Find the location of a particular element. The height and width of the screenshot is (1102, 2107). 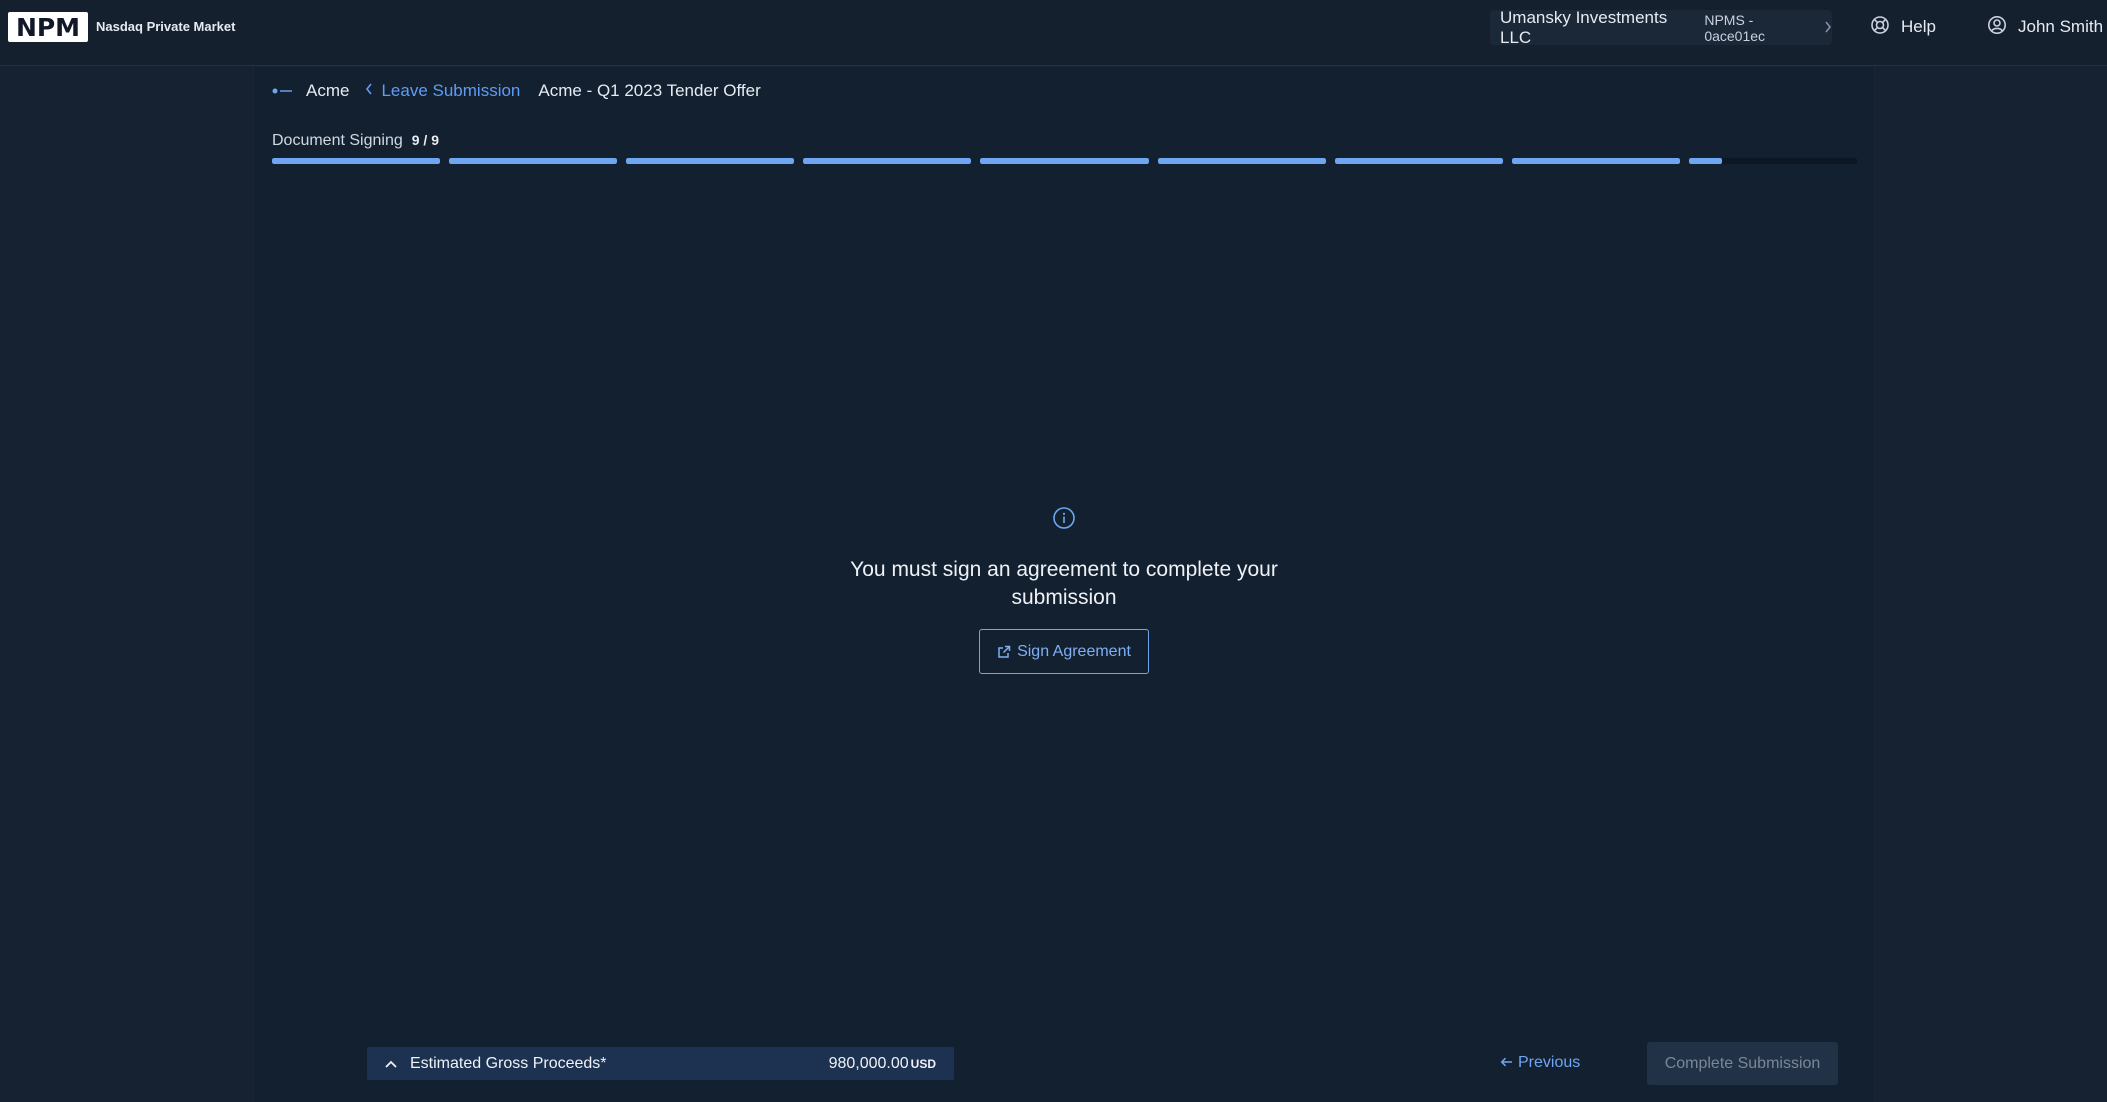

user-avatar-icon is located at coordinates (1997, 27).